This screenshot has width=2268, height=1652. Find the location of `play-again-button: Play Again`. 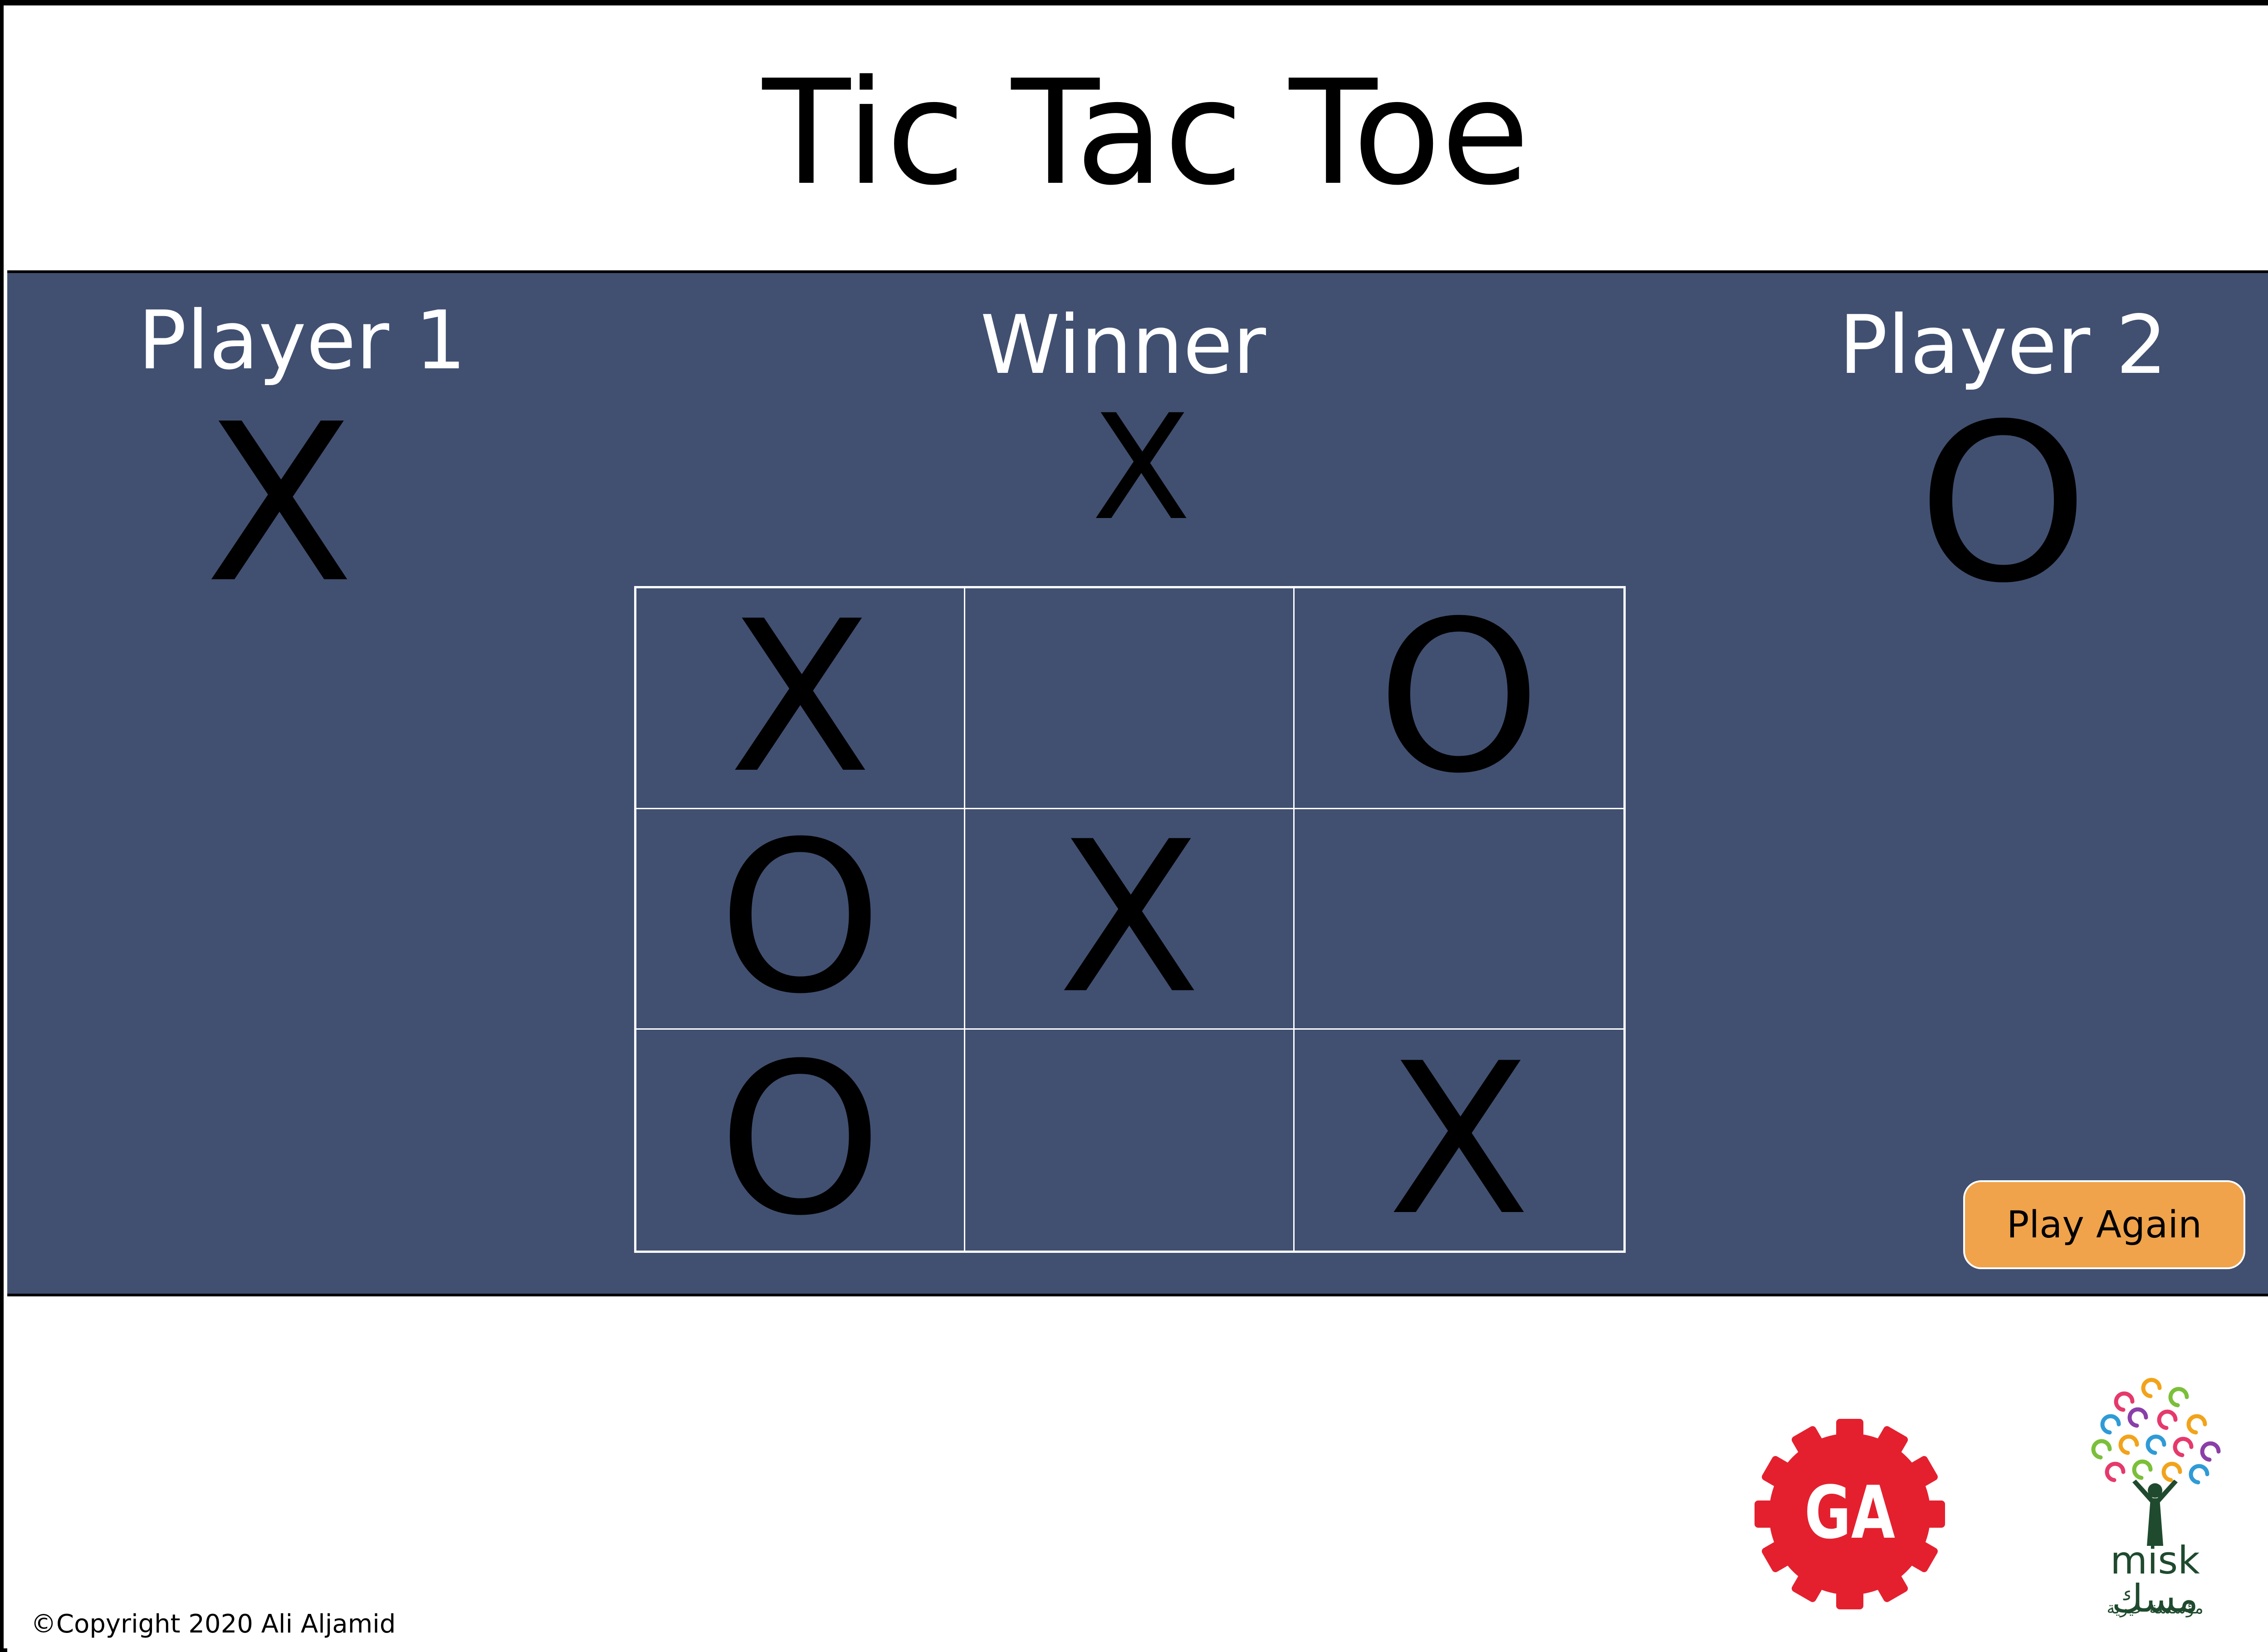

play-again-button: Play Again is located at coordinates (2104, 1224).